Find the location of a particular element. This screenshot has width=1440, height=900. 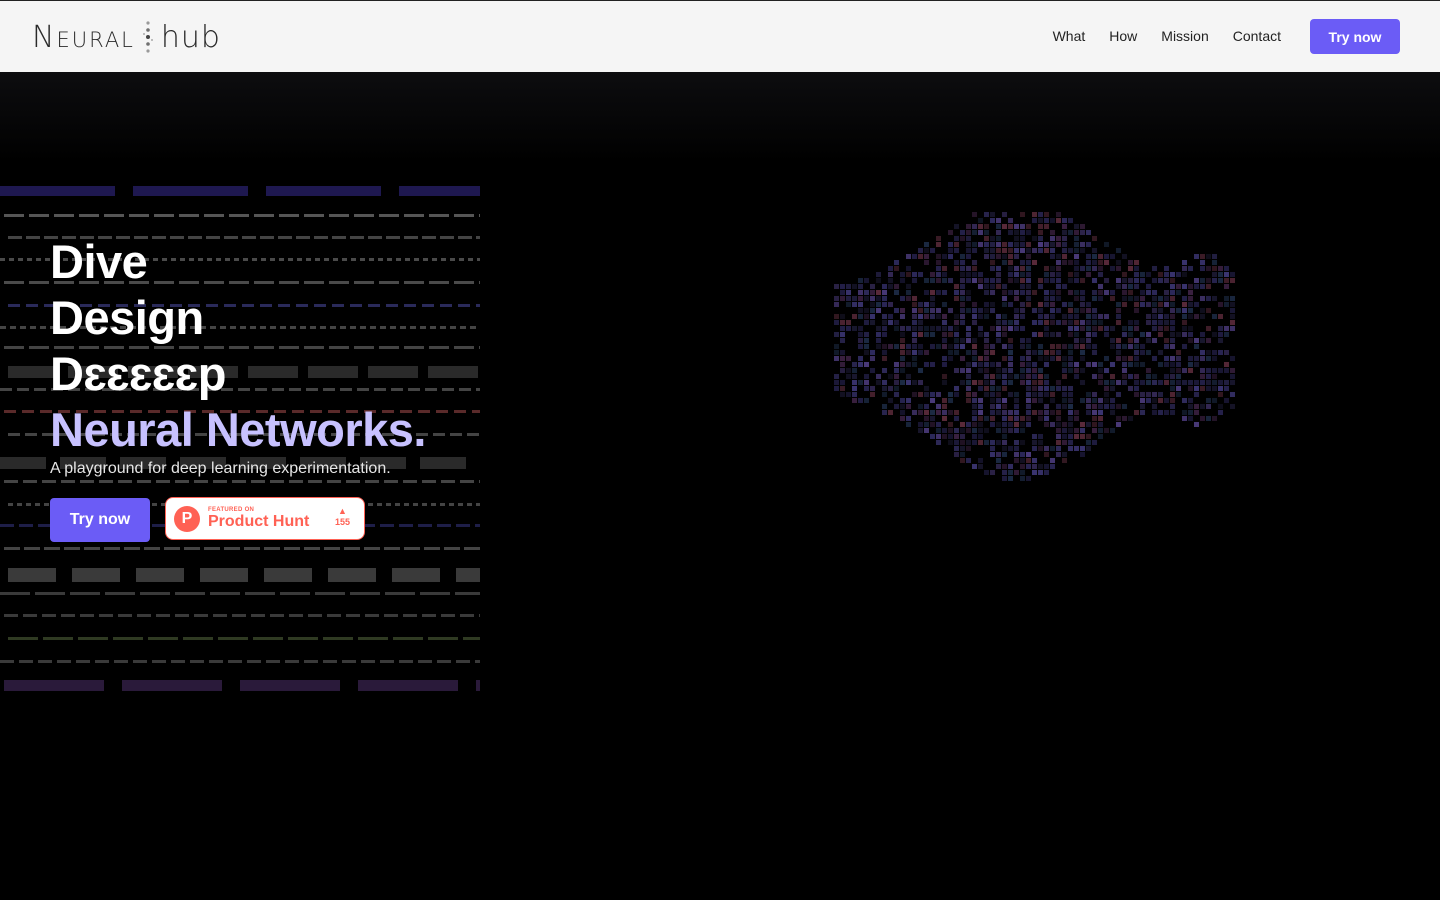

product-hunt-badge: P FEATURED ON Product Hunt ▲ 155 is located at coordinates (265, 518).